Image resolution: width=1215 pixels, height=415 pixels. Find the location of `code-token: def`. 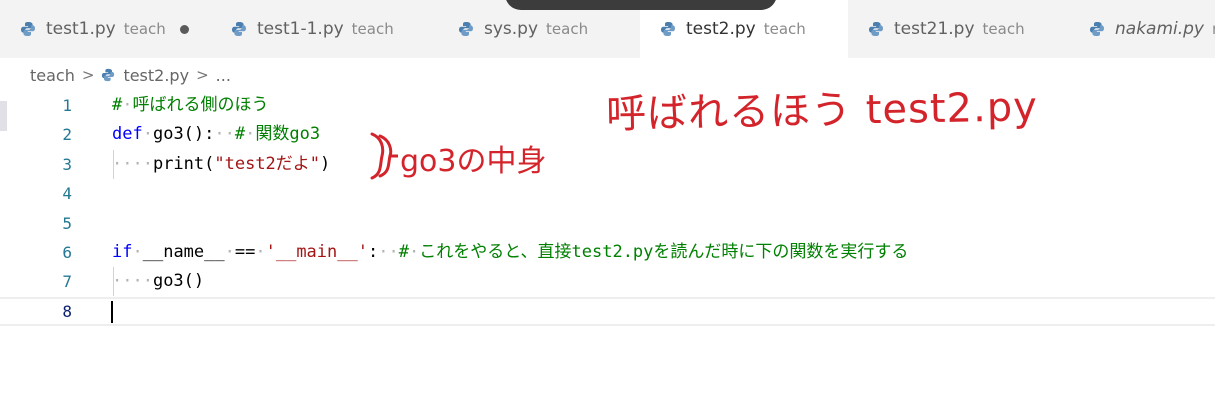

code-token: def is located at coordinates (127, 134).